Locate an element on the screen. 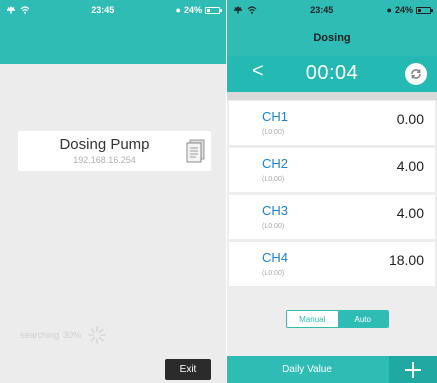  searching-status: searching 30% is located at coordinates (63, 335).